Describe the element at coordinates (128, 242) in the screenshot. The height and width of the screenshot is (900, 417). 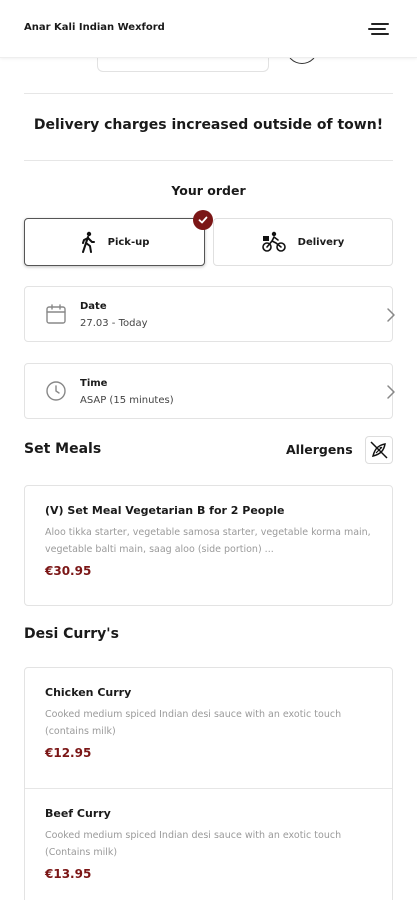
I see `pickup-label: Pick-up` at that location.